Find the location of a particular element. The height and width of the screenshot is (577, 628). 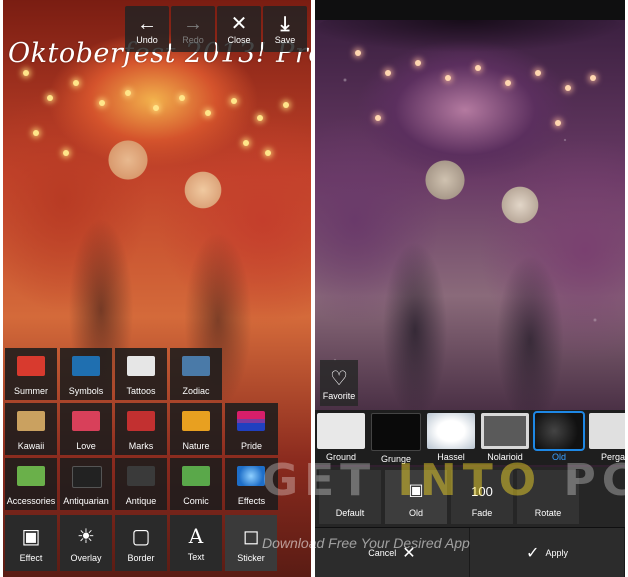

sticker-category-nature: Nature is located at coordinates (196, 429).